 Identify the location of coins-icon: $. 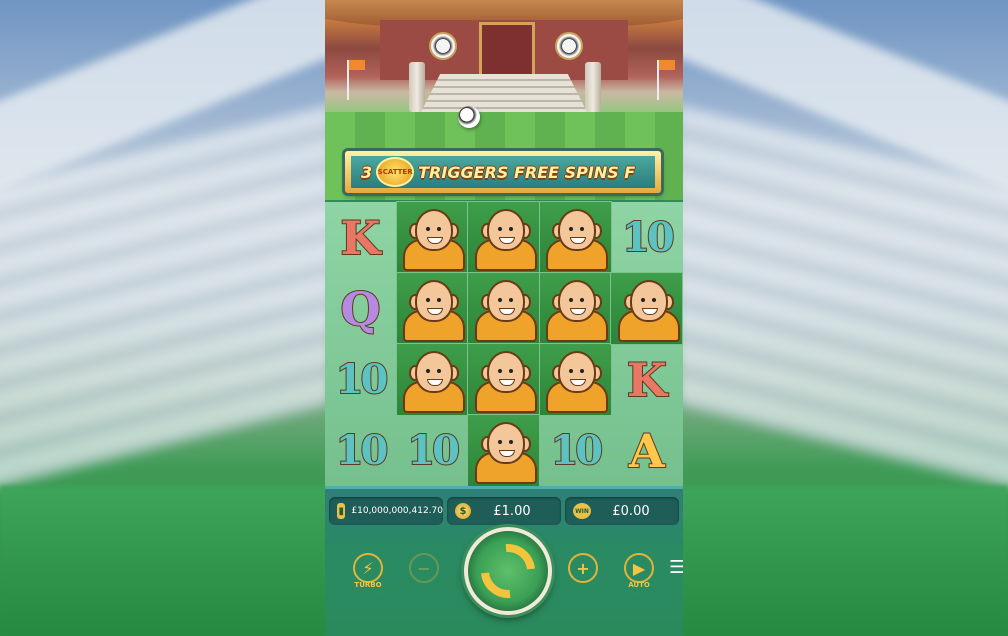
(463, 511).